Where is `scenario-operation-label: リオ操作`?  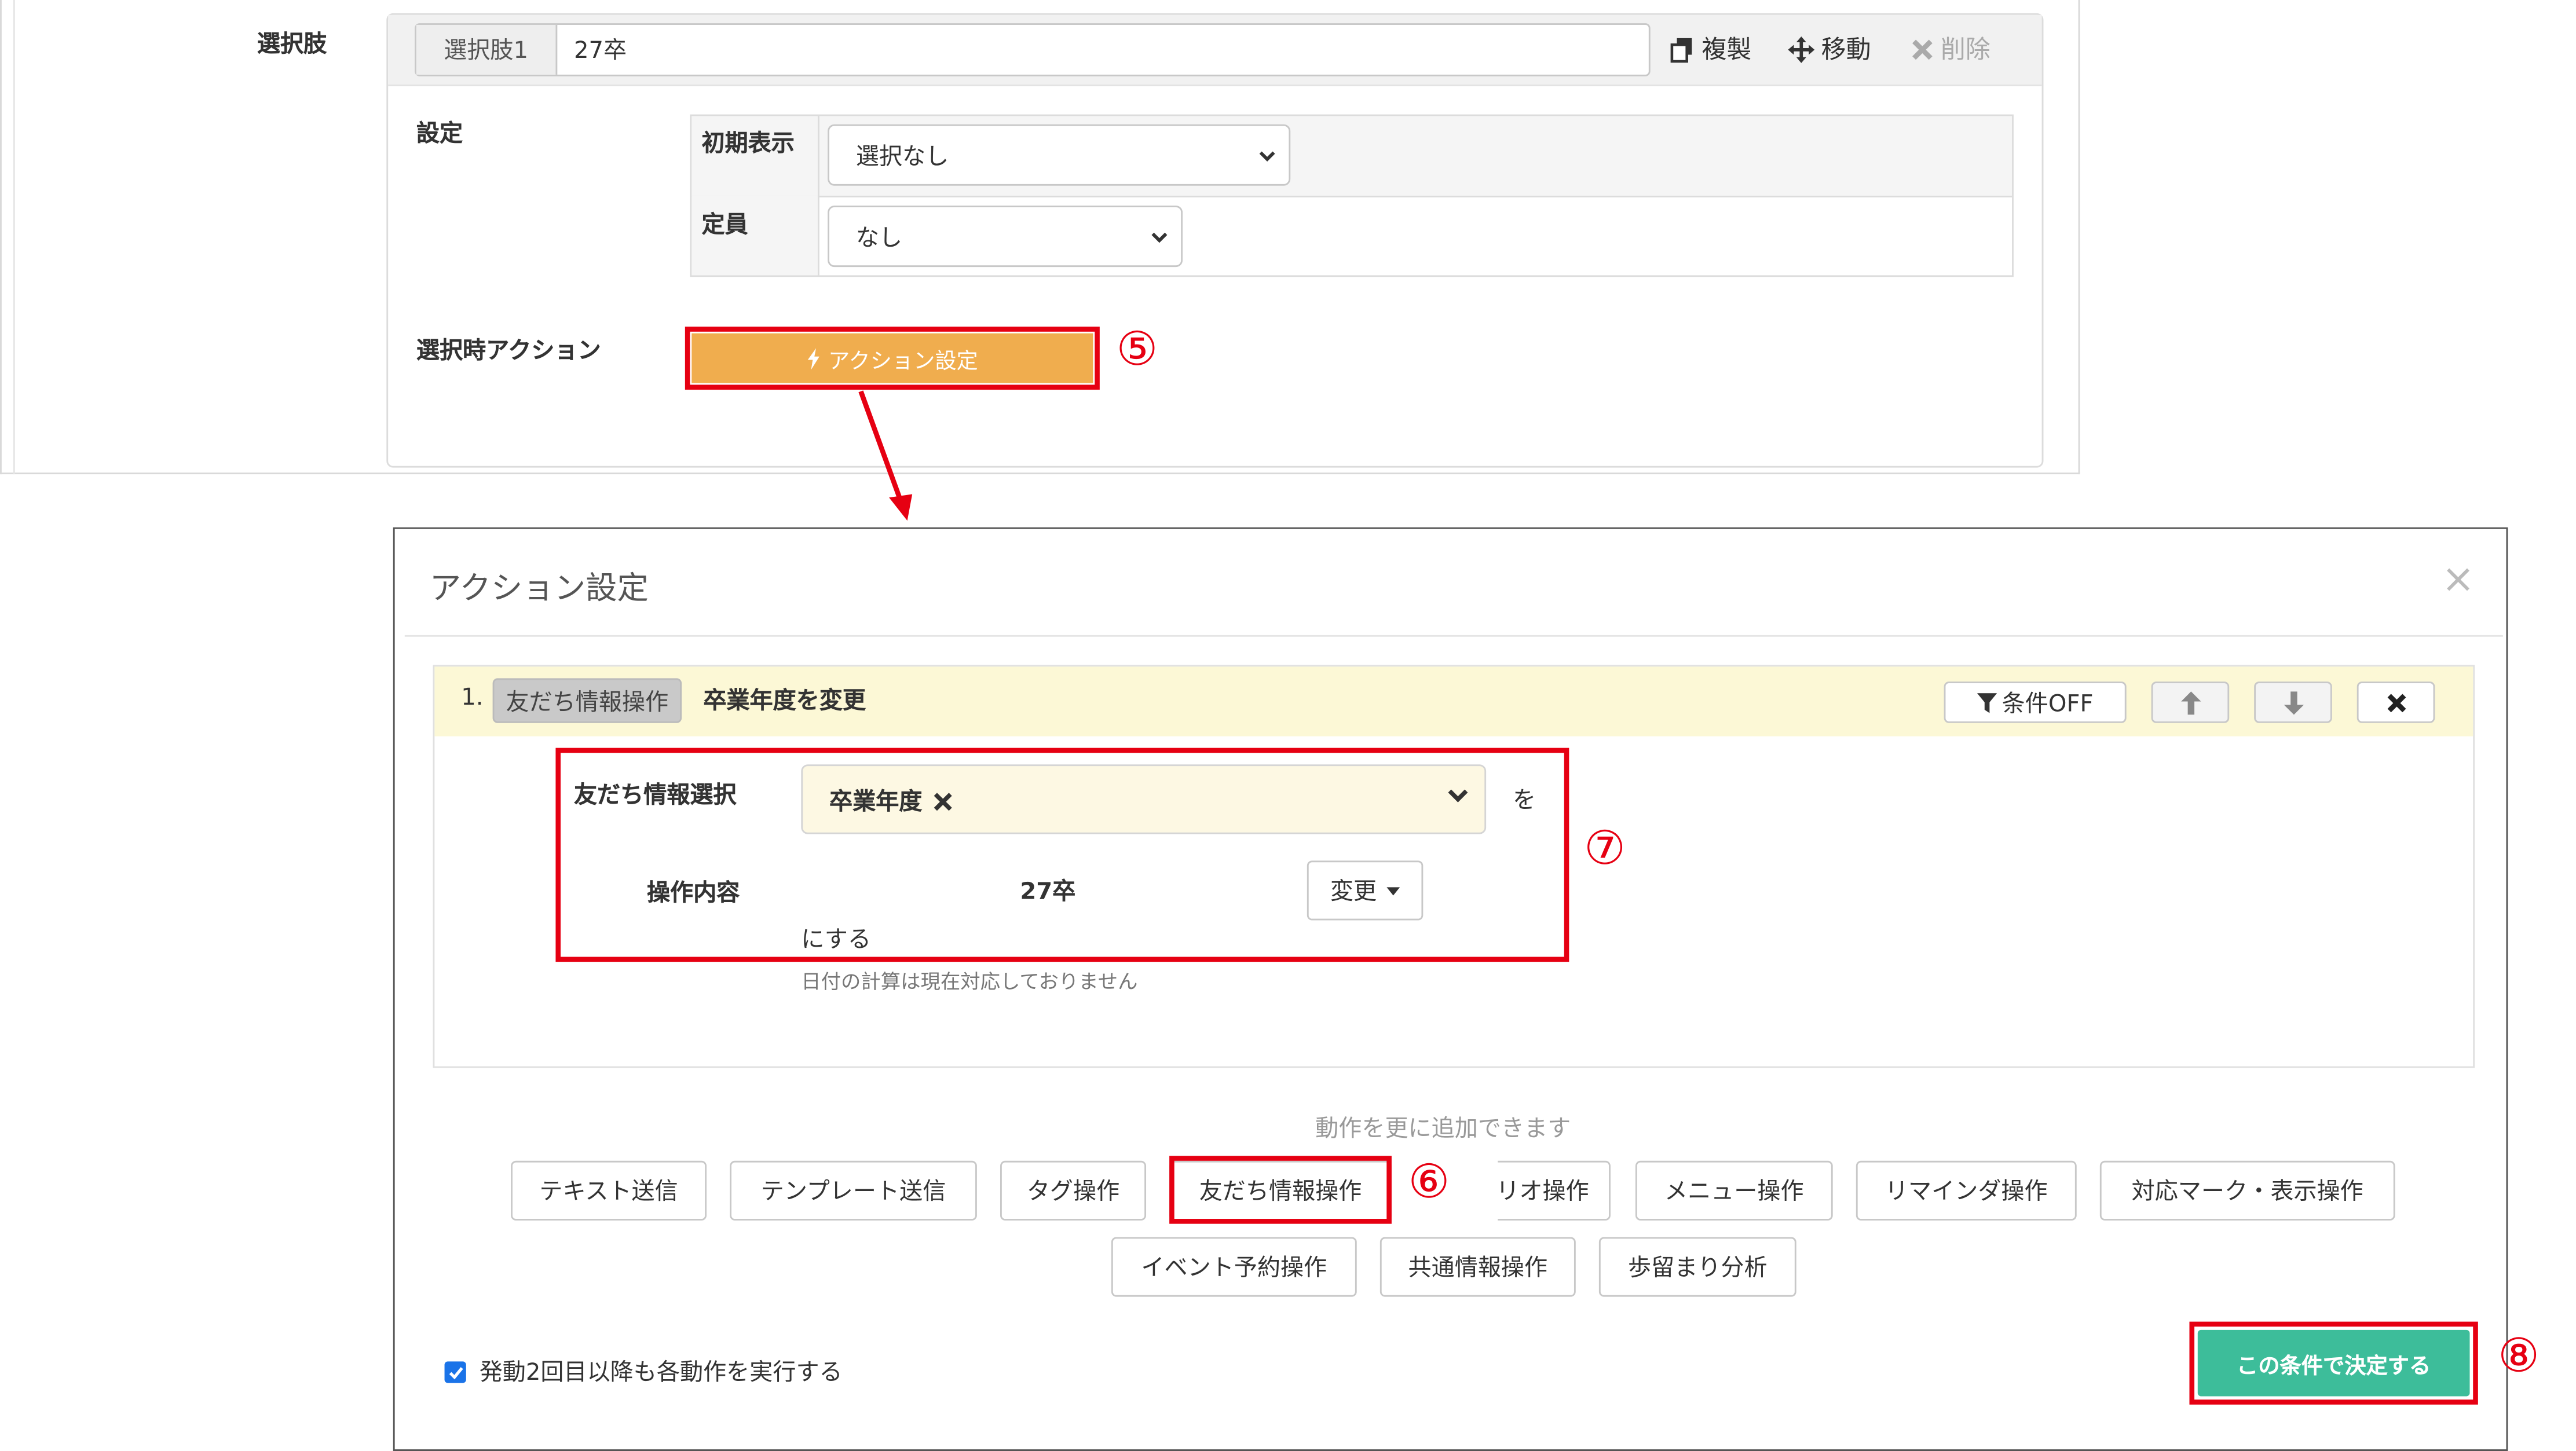 scenario-operation-label: リオ操作 is located at coordinates (1542, 1192).